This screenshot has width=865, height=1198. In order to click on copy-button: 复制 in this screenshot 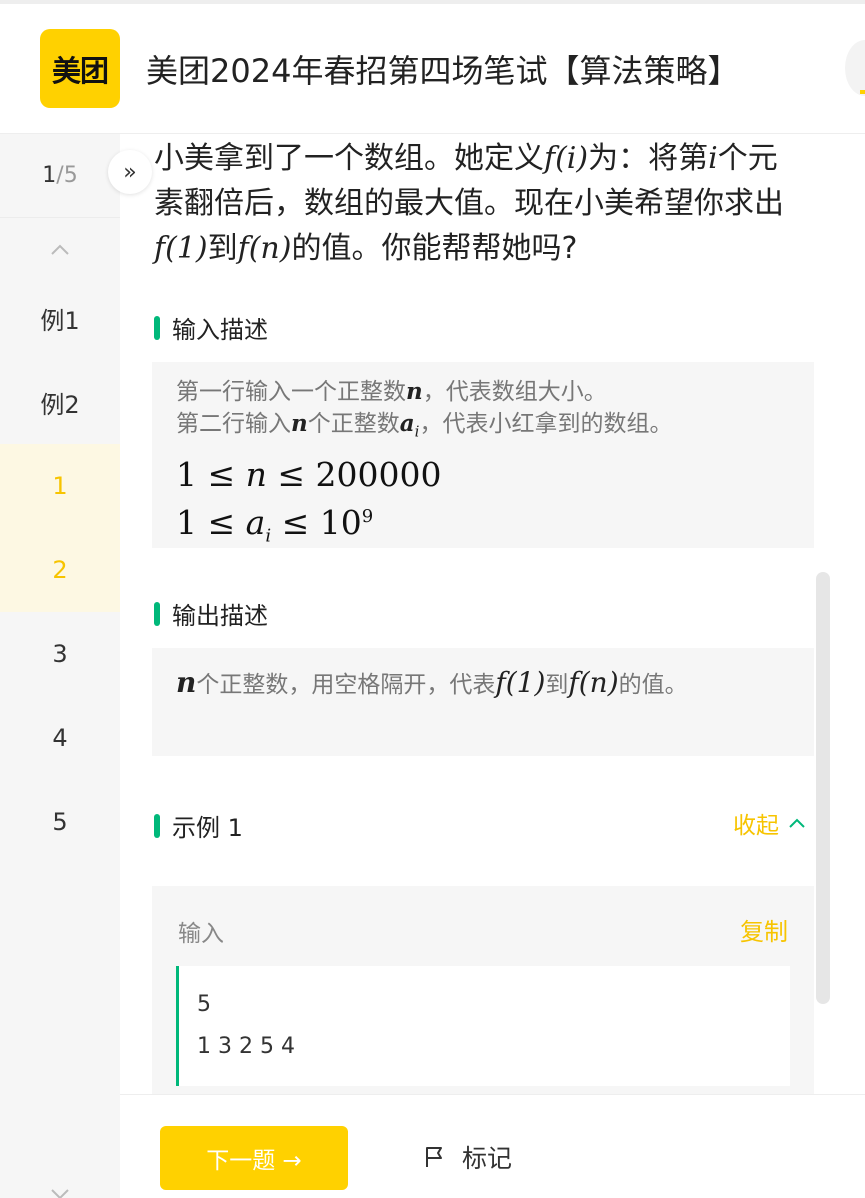, I will do `click(764, 929)`.